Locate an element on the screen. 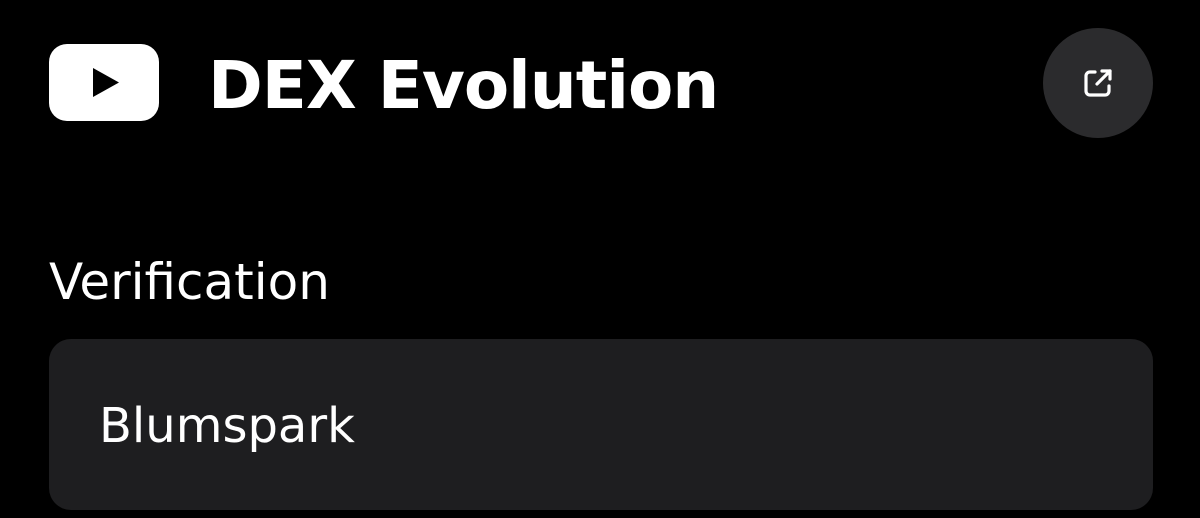  verification-value: Blumspark is located at coordinates (227, 426).